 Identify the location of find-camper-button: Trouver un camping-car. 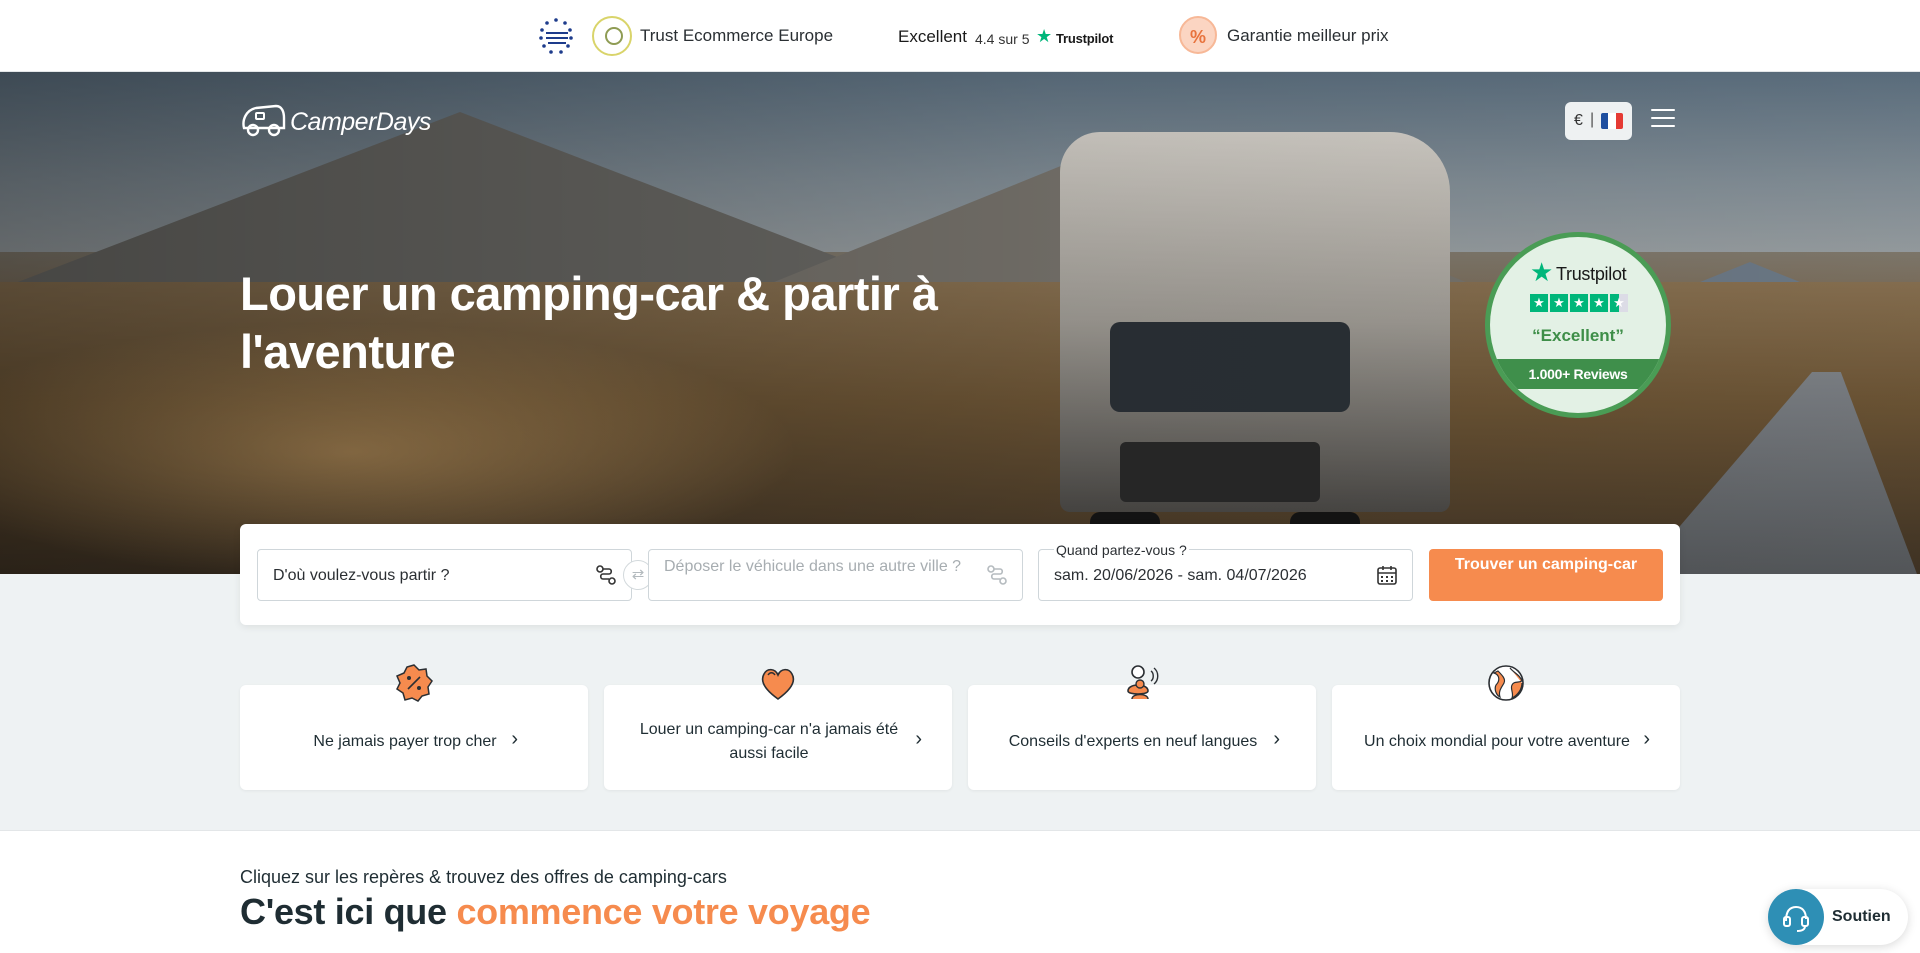
(1546, 575).